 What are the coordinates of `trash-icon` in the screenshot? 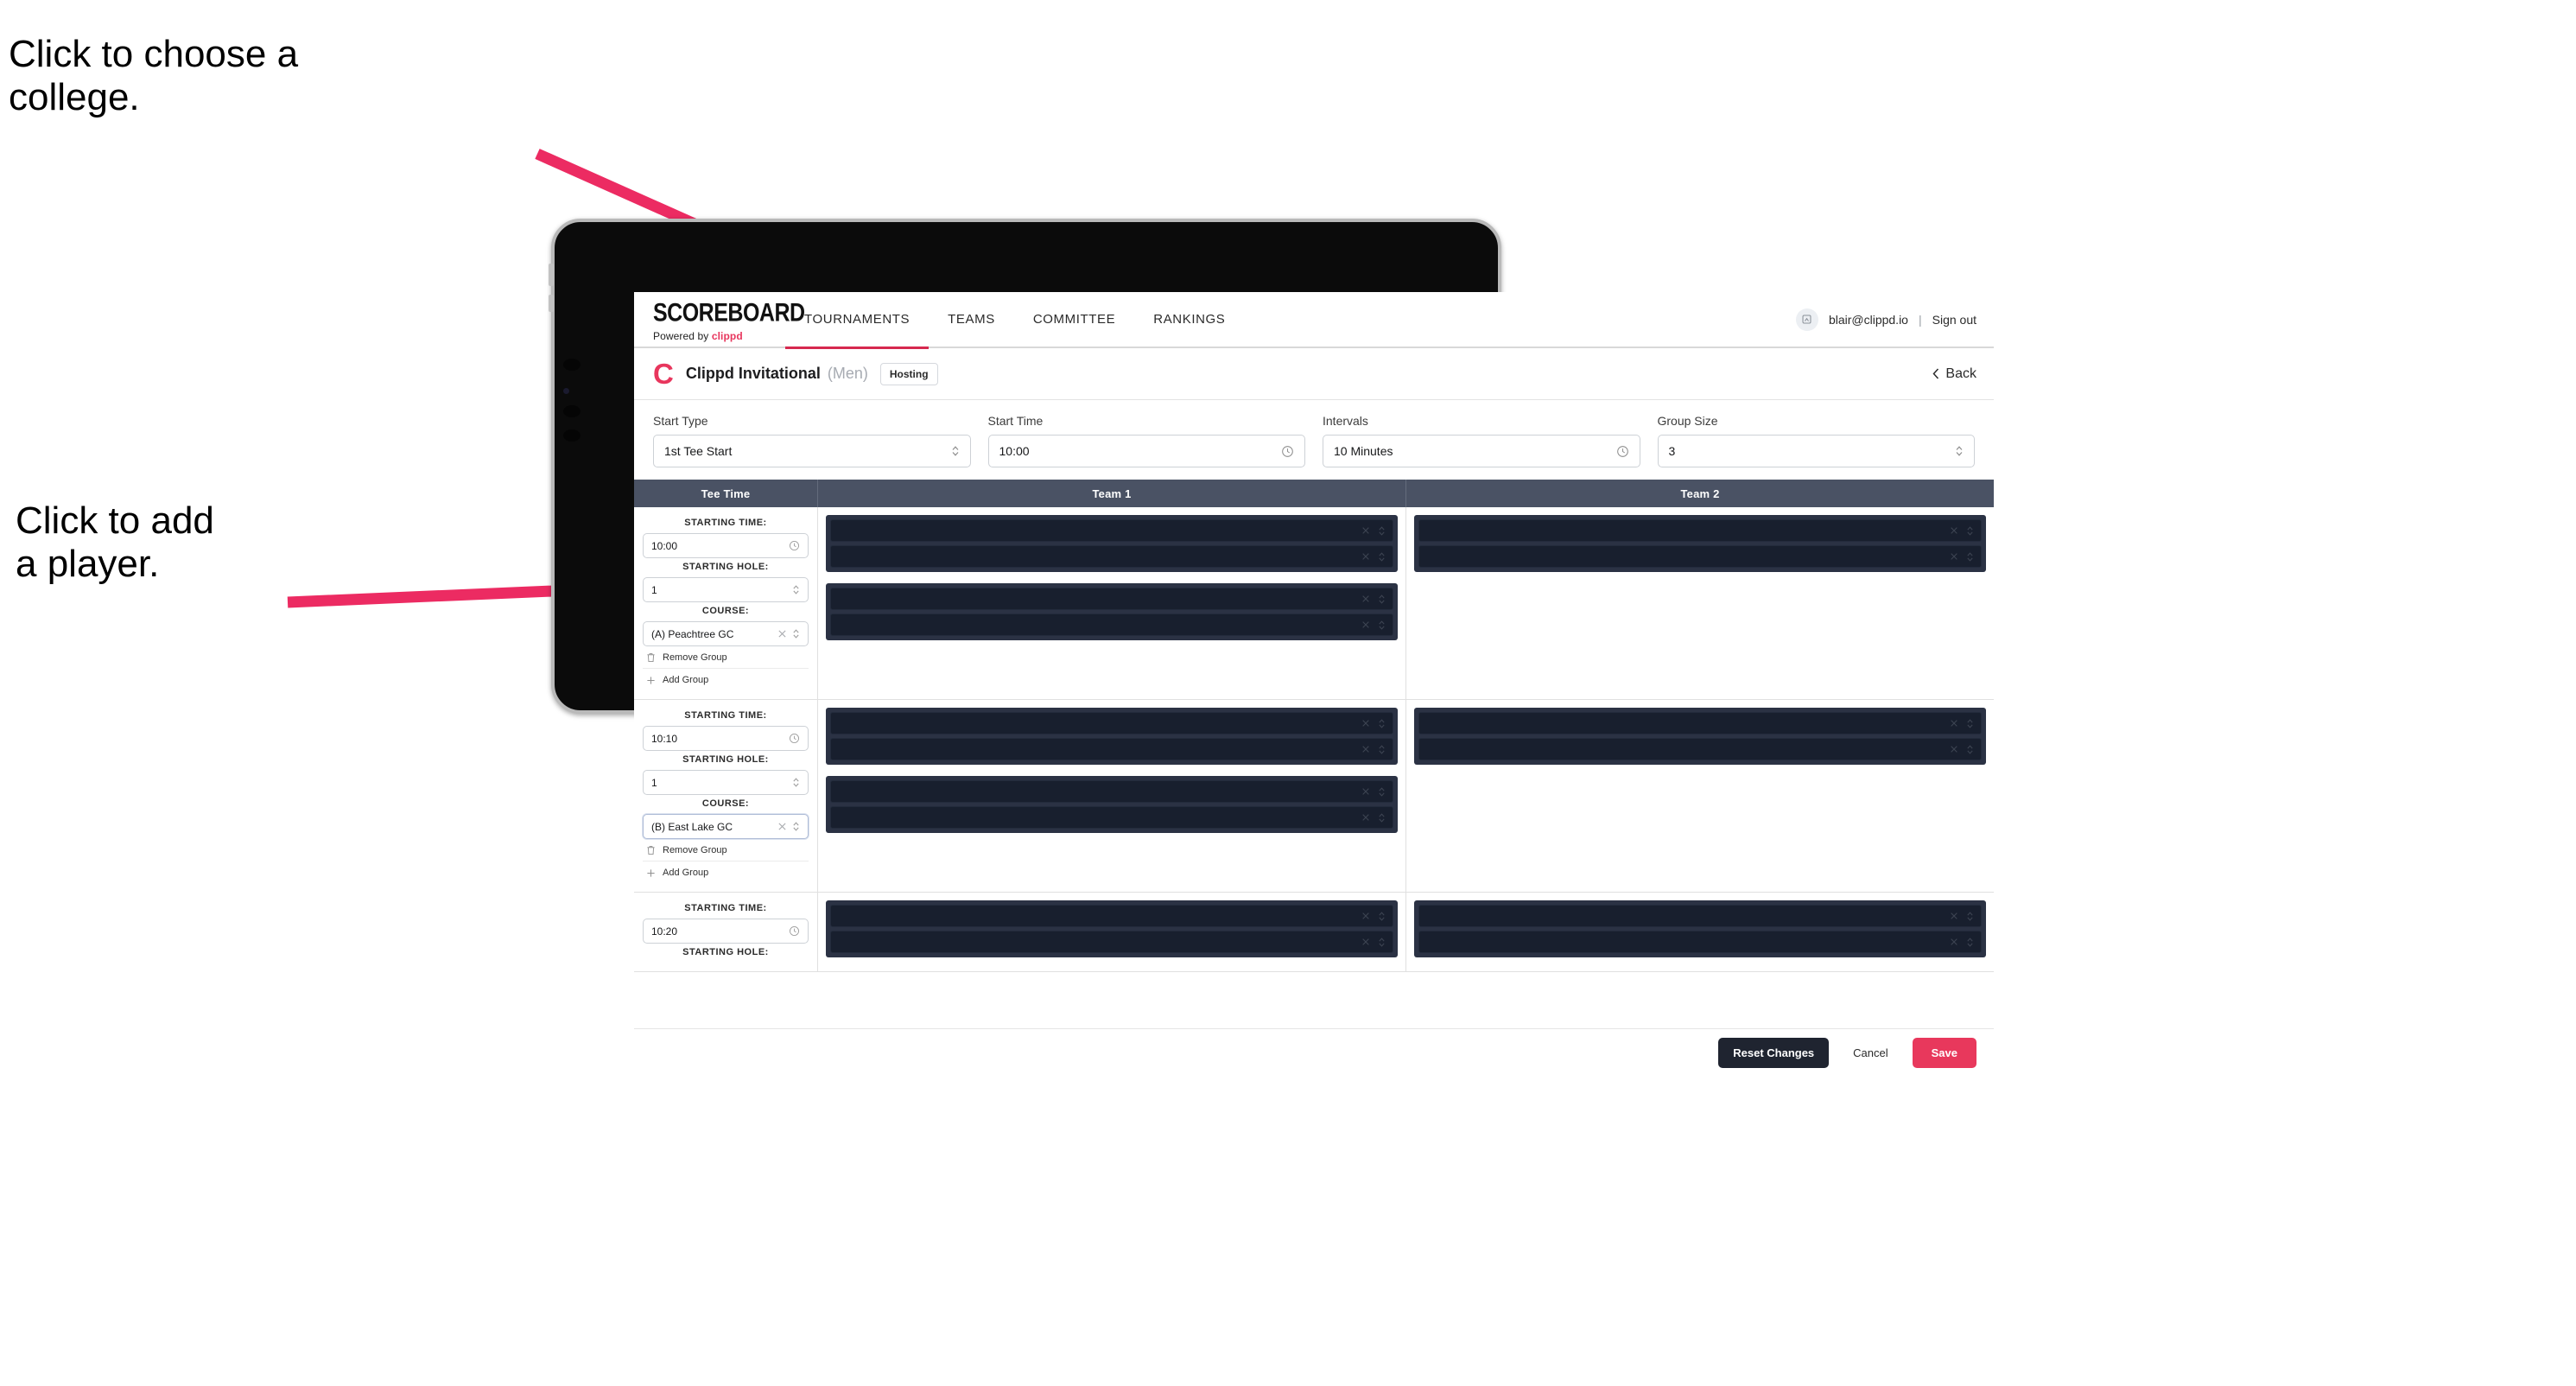 It's located at (651, 657).